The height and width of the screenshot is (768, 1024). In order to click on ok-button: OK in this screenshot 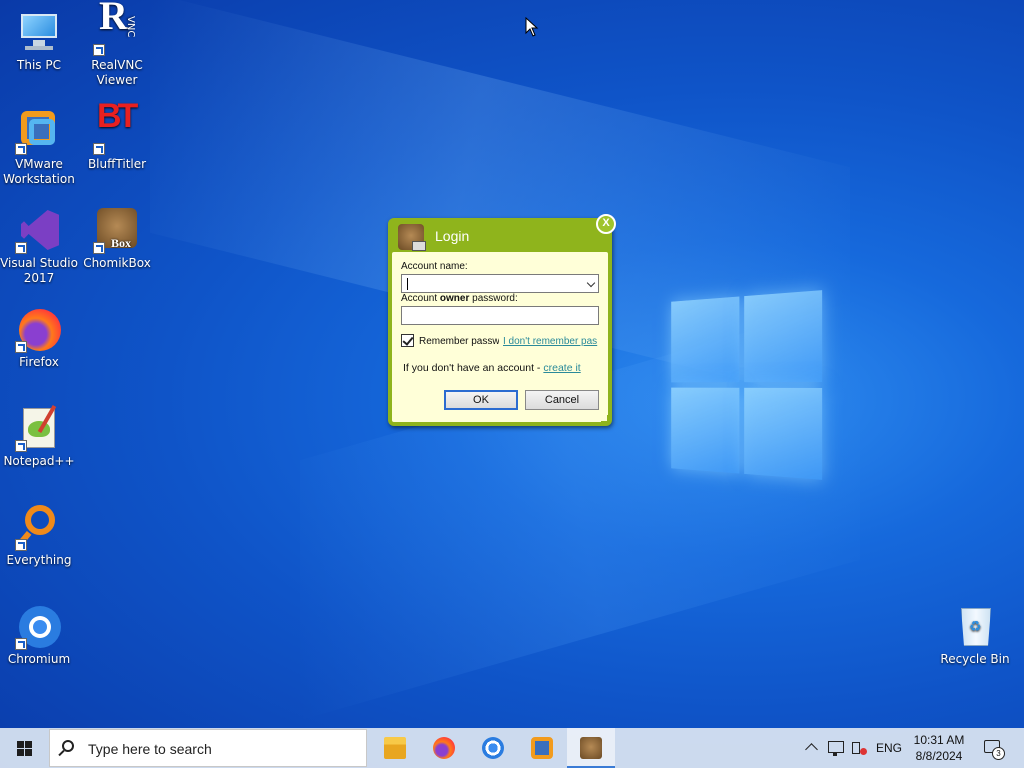, I will do `click(481, 400)`.